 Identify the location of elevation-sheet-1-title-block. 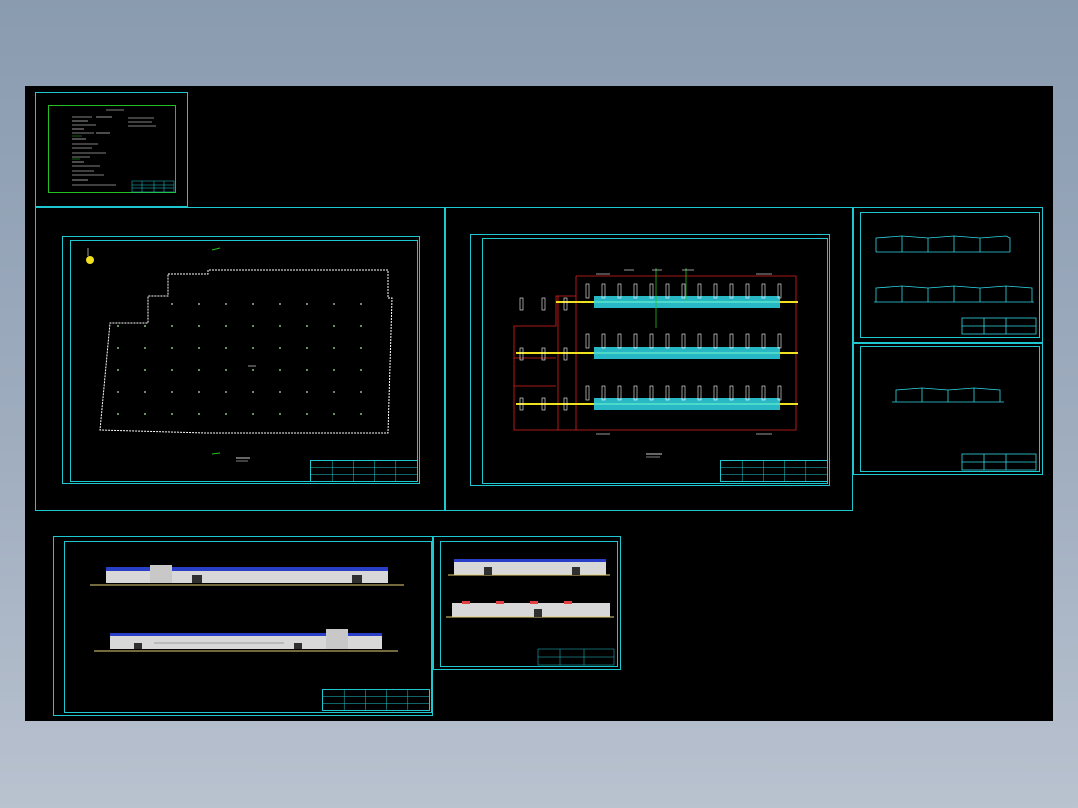
(376, 700).